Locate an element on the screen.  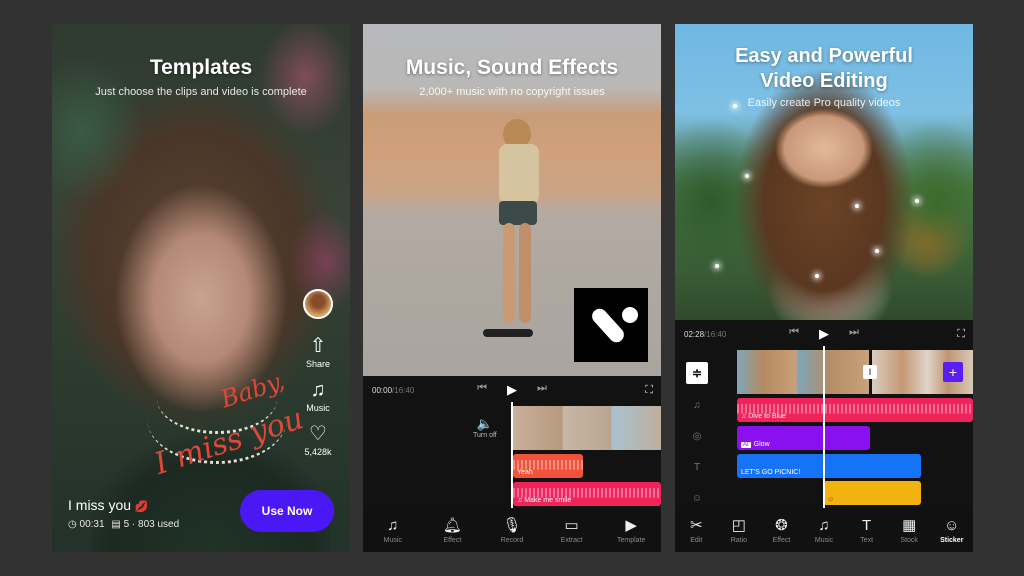
sticker-icon: ☺ is located at coordinates (952, 525).